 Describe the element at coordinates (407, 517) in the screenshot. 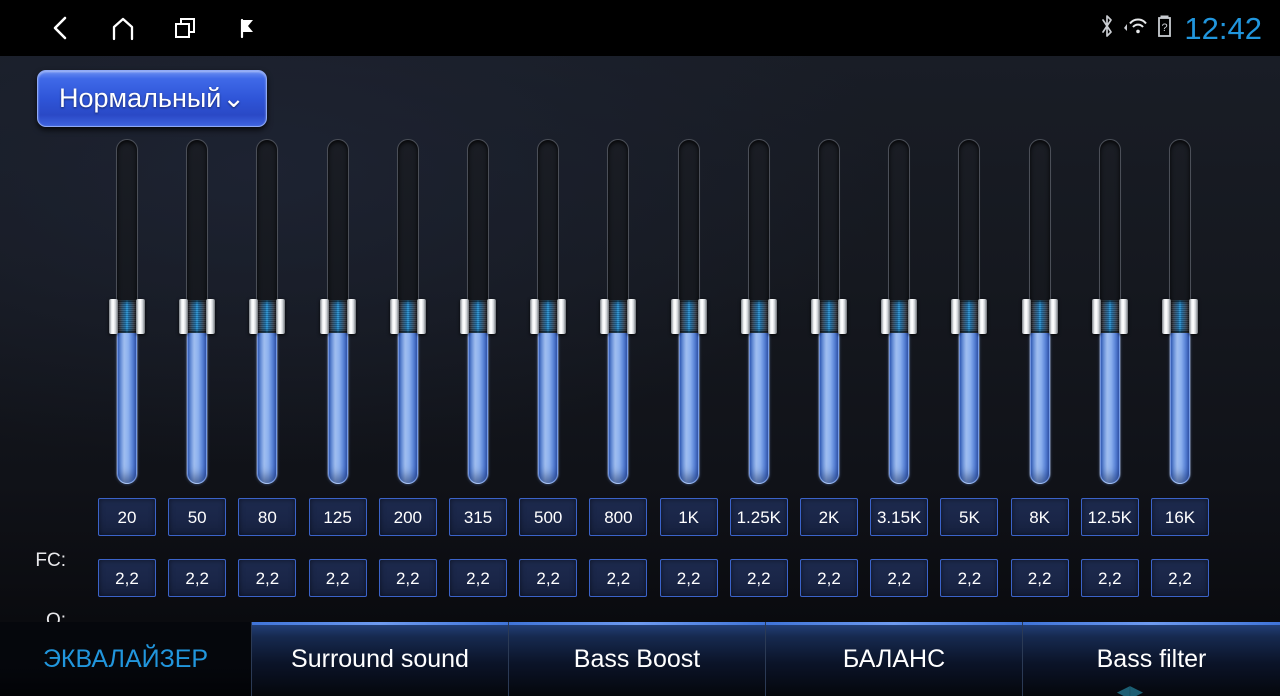

I see `fc-value-cell: 200` at that location.